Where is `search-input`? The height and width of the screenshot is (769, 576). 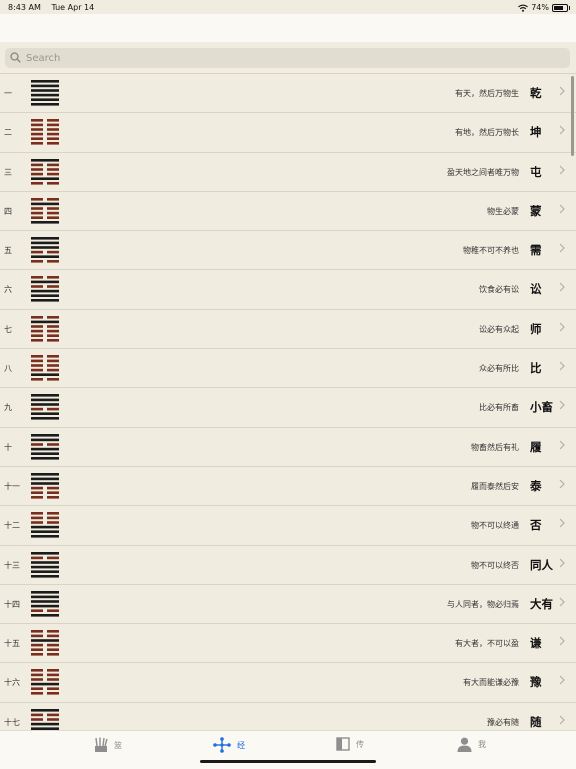
search-input is located at coordinates (291, 58).